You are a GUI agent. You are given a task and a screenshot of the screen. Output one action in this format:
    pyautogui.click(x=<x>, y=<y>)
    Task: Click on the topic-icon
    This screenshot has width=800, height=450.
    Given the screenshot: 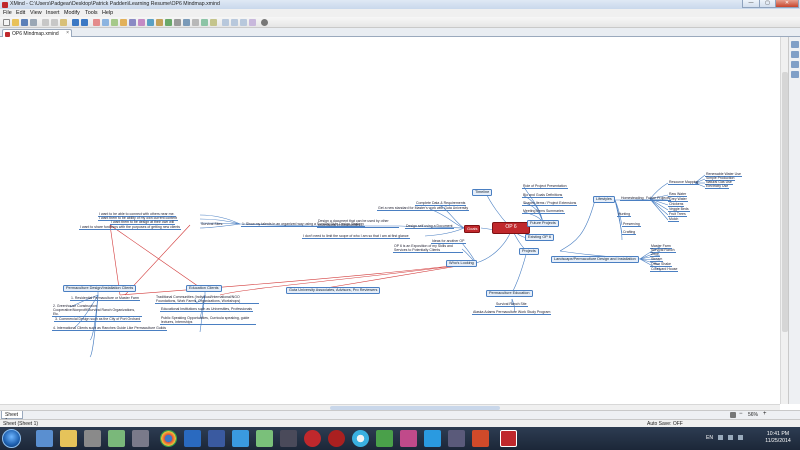 What is the action you would take?
    pyautogui.click(x=96, y=22)
    